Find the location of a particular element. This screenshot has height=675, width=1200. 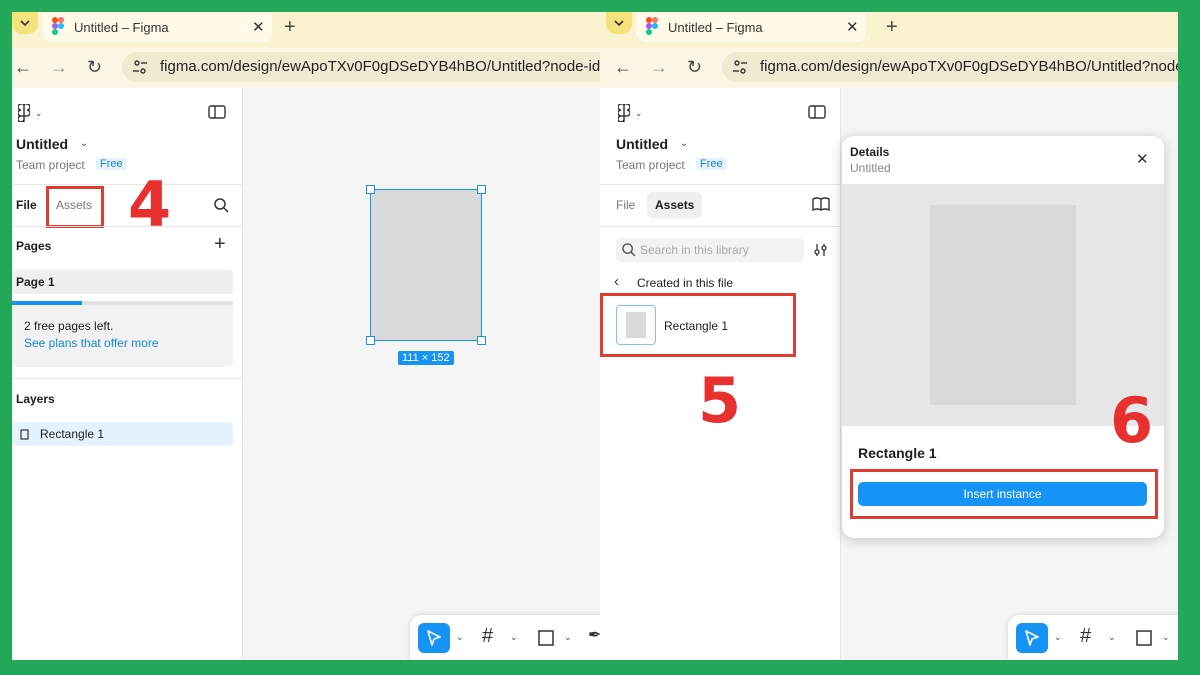

plan-badge: Free is located at coordinates (111, 164).